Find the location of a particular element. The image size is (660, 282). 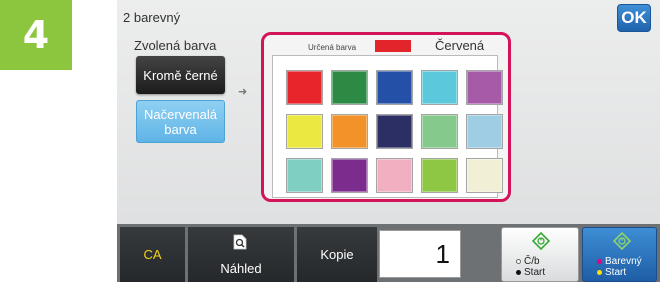

preview-button: Náhled is located at coordinates (241, 254).